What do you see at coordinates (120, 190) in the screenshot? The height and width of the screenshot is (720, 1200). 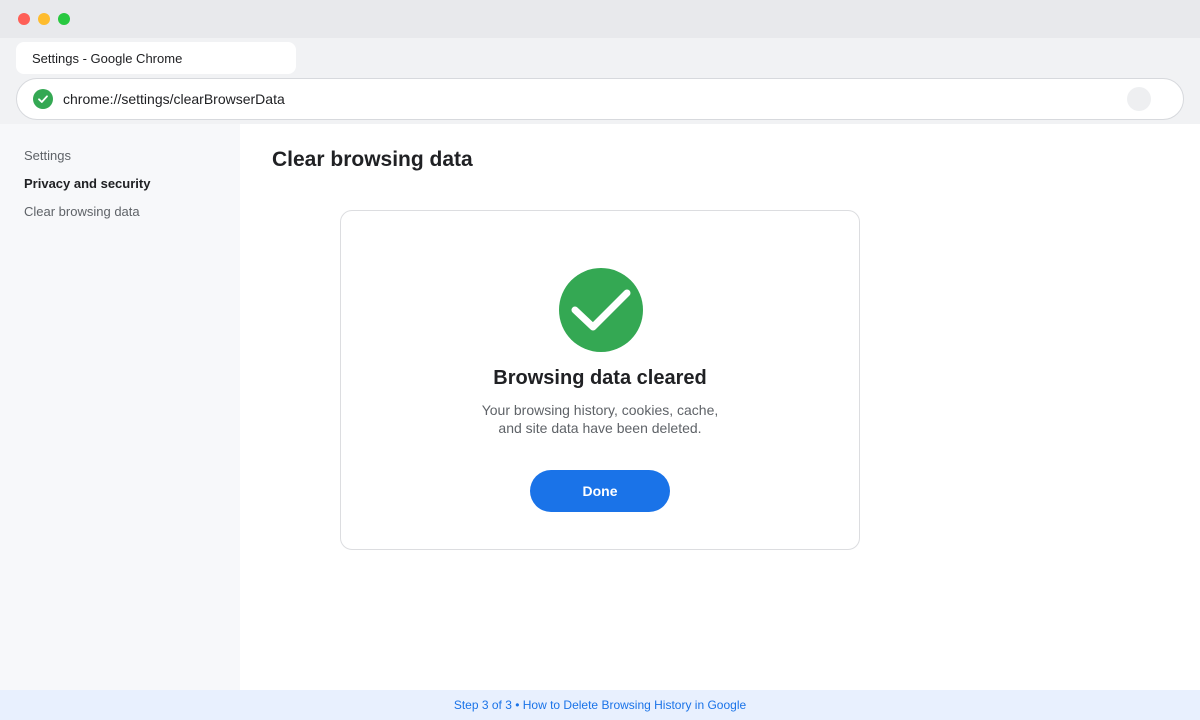 I see `sidebar-item-privacy-and-security: Privacy and security` at bounding box center [120, 190].